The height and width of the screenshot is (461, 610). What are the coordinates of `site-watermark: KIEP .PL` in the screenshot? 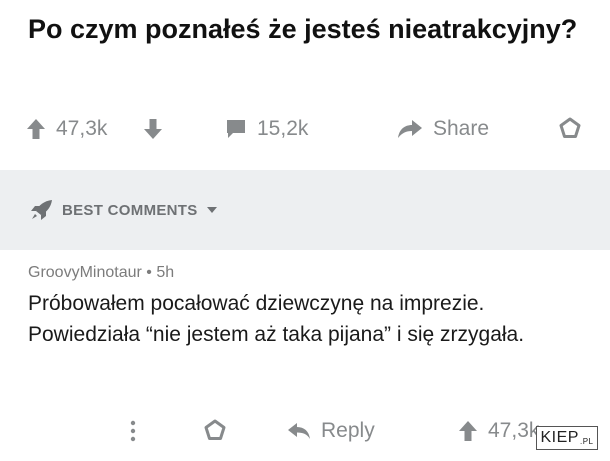 It's located at (567, 438).